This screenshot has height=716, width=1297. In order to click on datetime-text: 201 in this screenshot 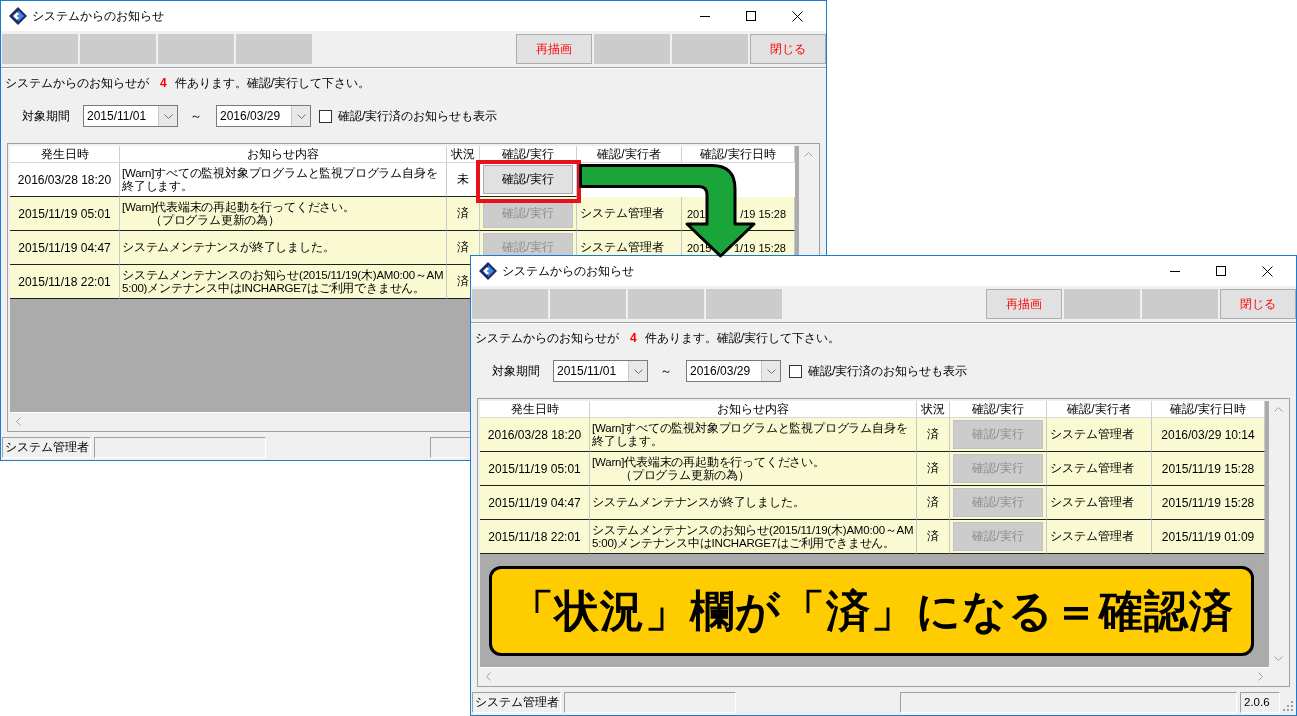, I will do `click(696, 213)`.